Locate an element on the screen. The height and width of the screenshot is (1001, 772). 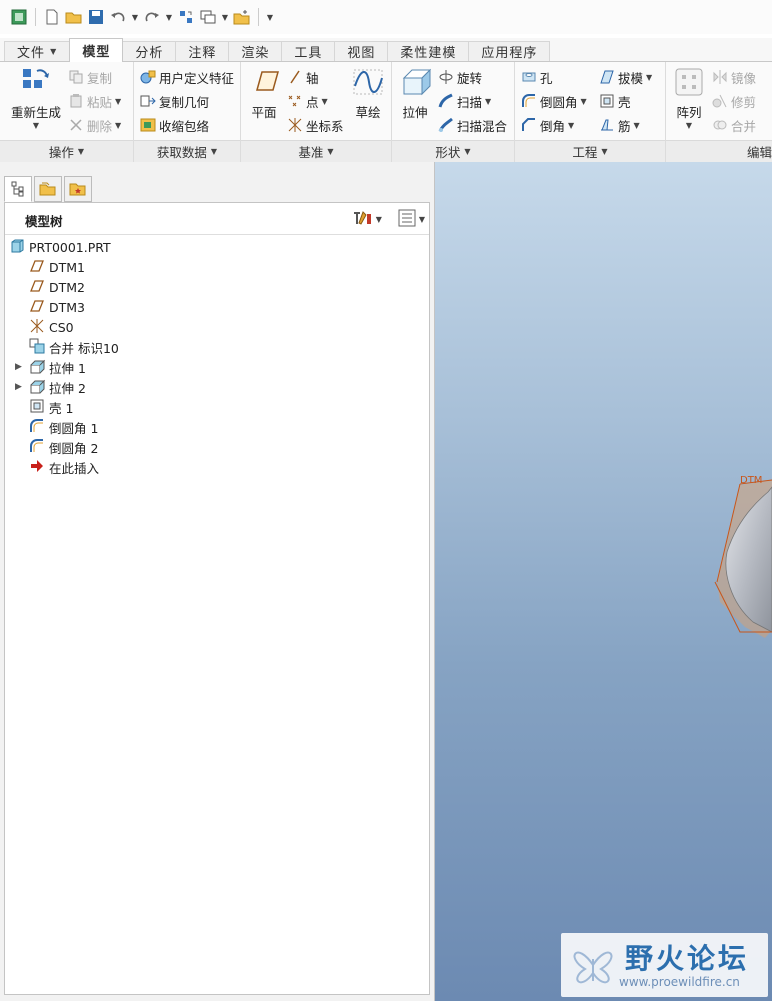
tree-settings-dropdown-icon: ▼ is located at coordinates (379, 219).